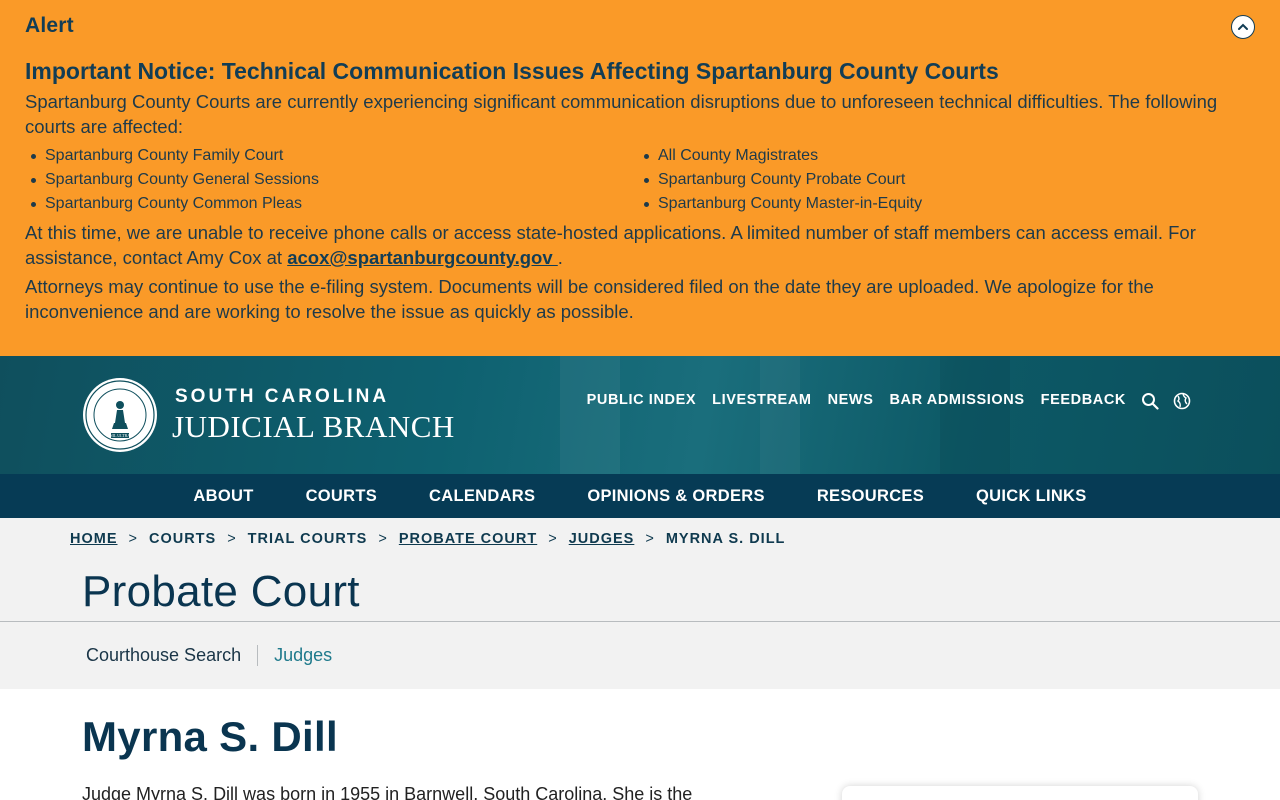 This screenshot has height=800, width=1280. What do you see at coordinates (640, 621) in the screenshot?
I see `divider` at bounding box center [640, 621].